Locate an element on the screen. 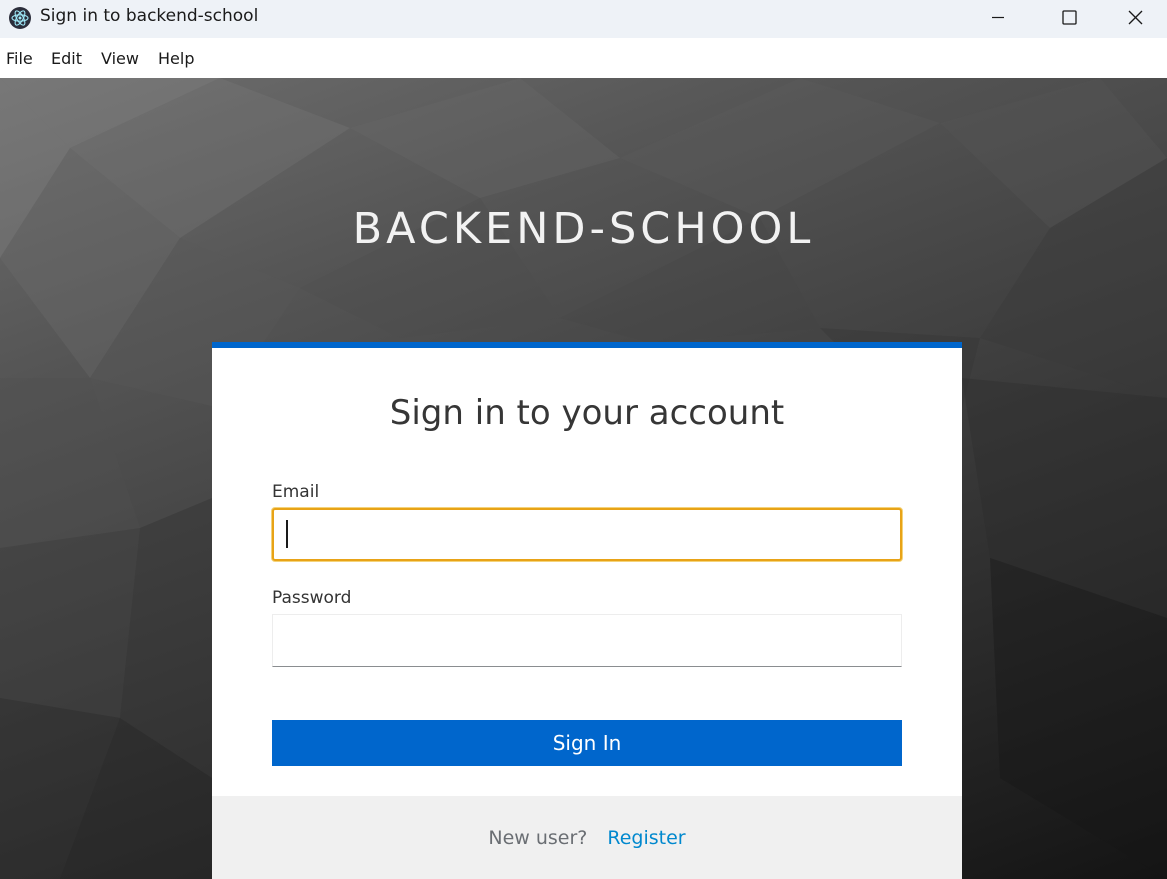 This screenshot has width=1167, height=879. electron-atom-icon is located at coordinates (20, 18).